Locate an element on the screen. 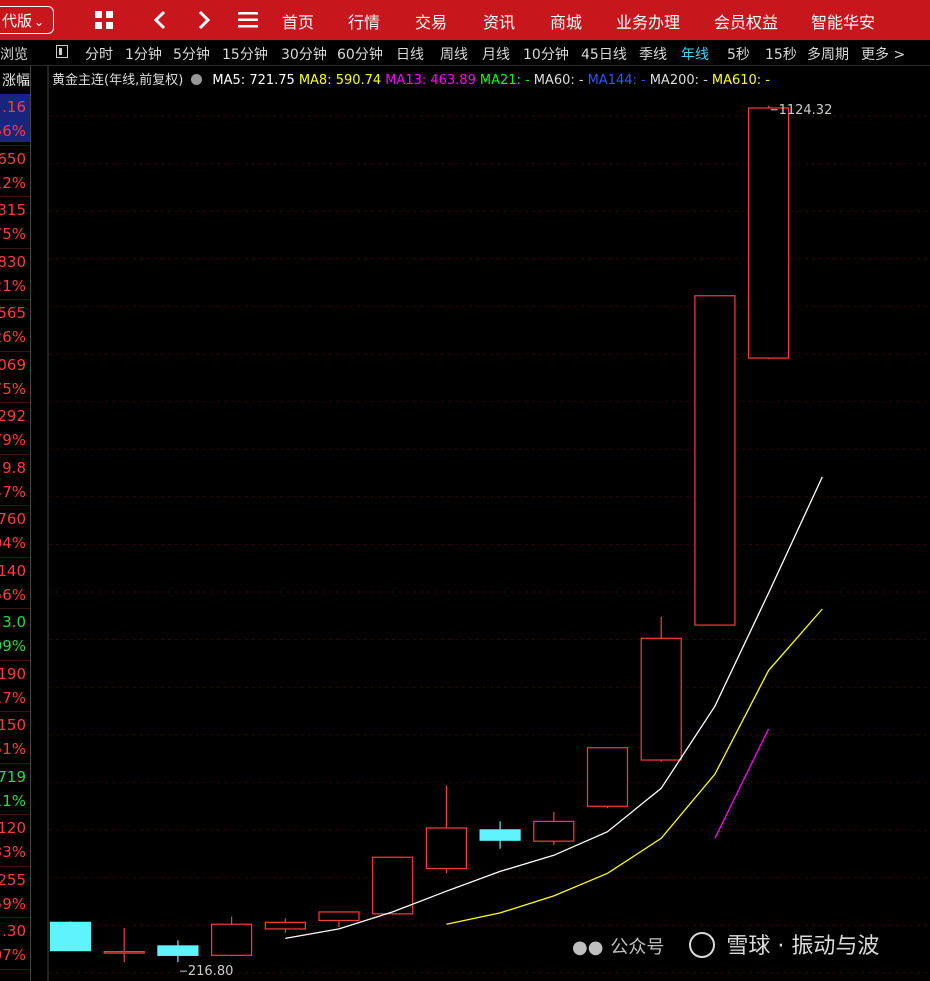 Image resolution: width=930 pixels, height=981 pixels. watermark: ●● 公众号 雪球 · 振动与波 is located at coordinates (725, 946).